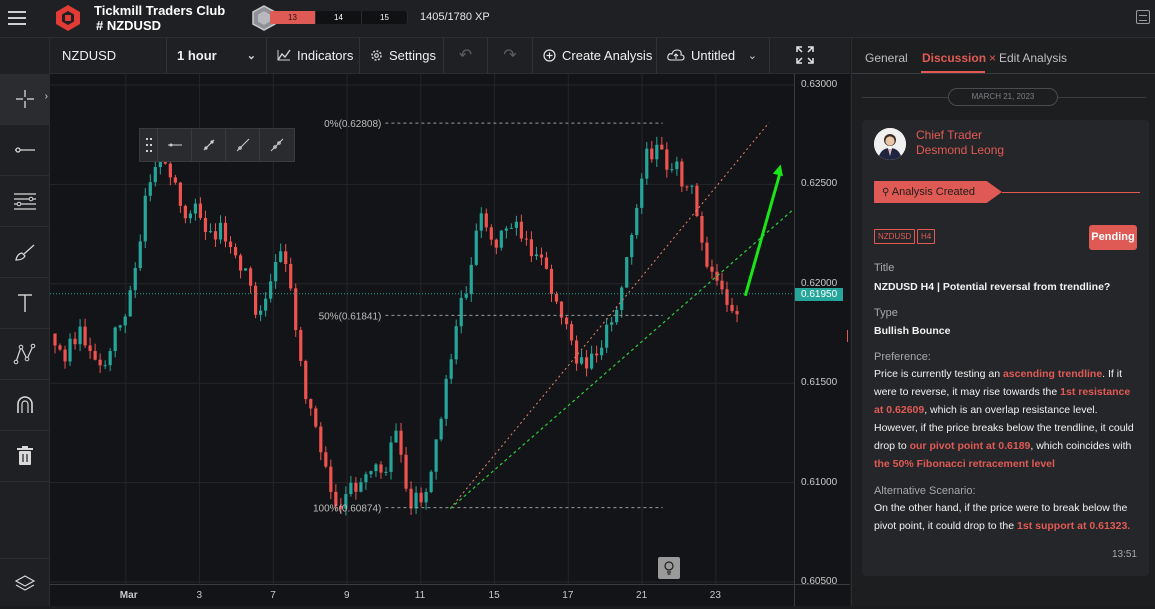 This screenshot has width=1155, height=609. Describe the element at coordinates (1074, 526) in the screenshot. I see `alternative-highlight: 1st support at 0.61323.` at that location.